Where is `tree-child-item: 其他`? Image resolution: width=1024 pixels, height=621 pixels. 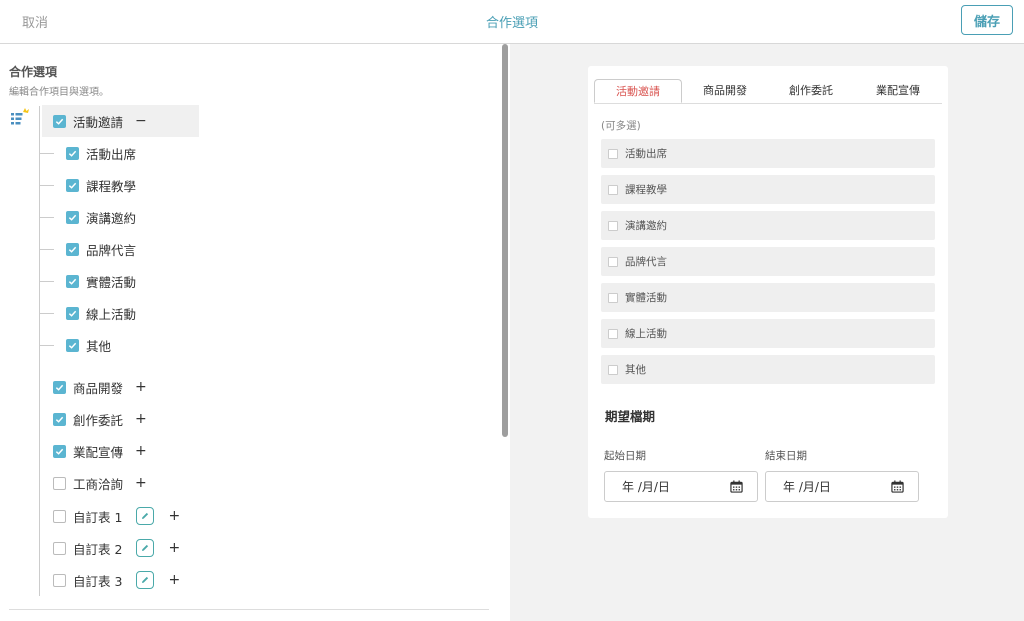 tree-child-item: 其他 is located at coordinates (88, 345).